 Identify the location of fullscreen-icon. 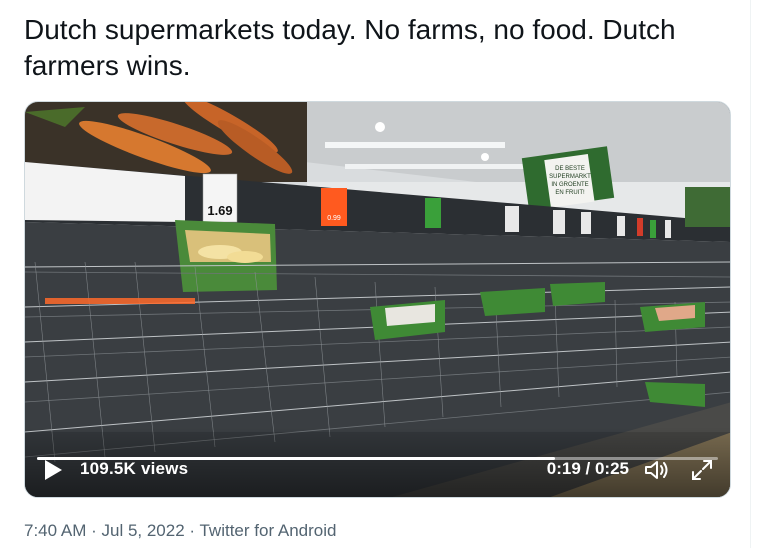
(702, 470).